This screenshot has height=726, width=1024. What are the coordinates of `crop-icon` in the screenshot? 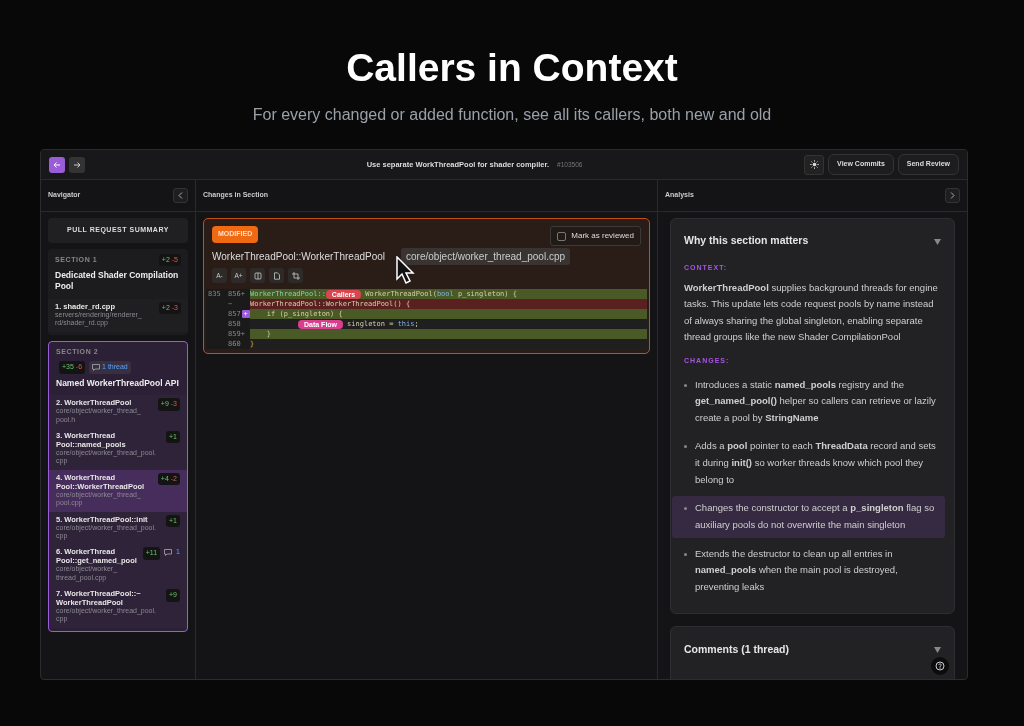 It's located at (295, 275).